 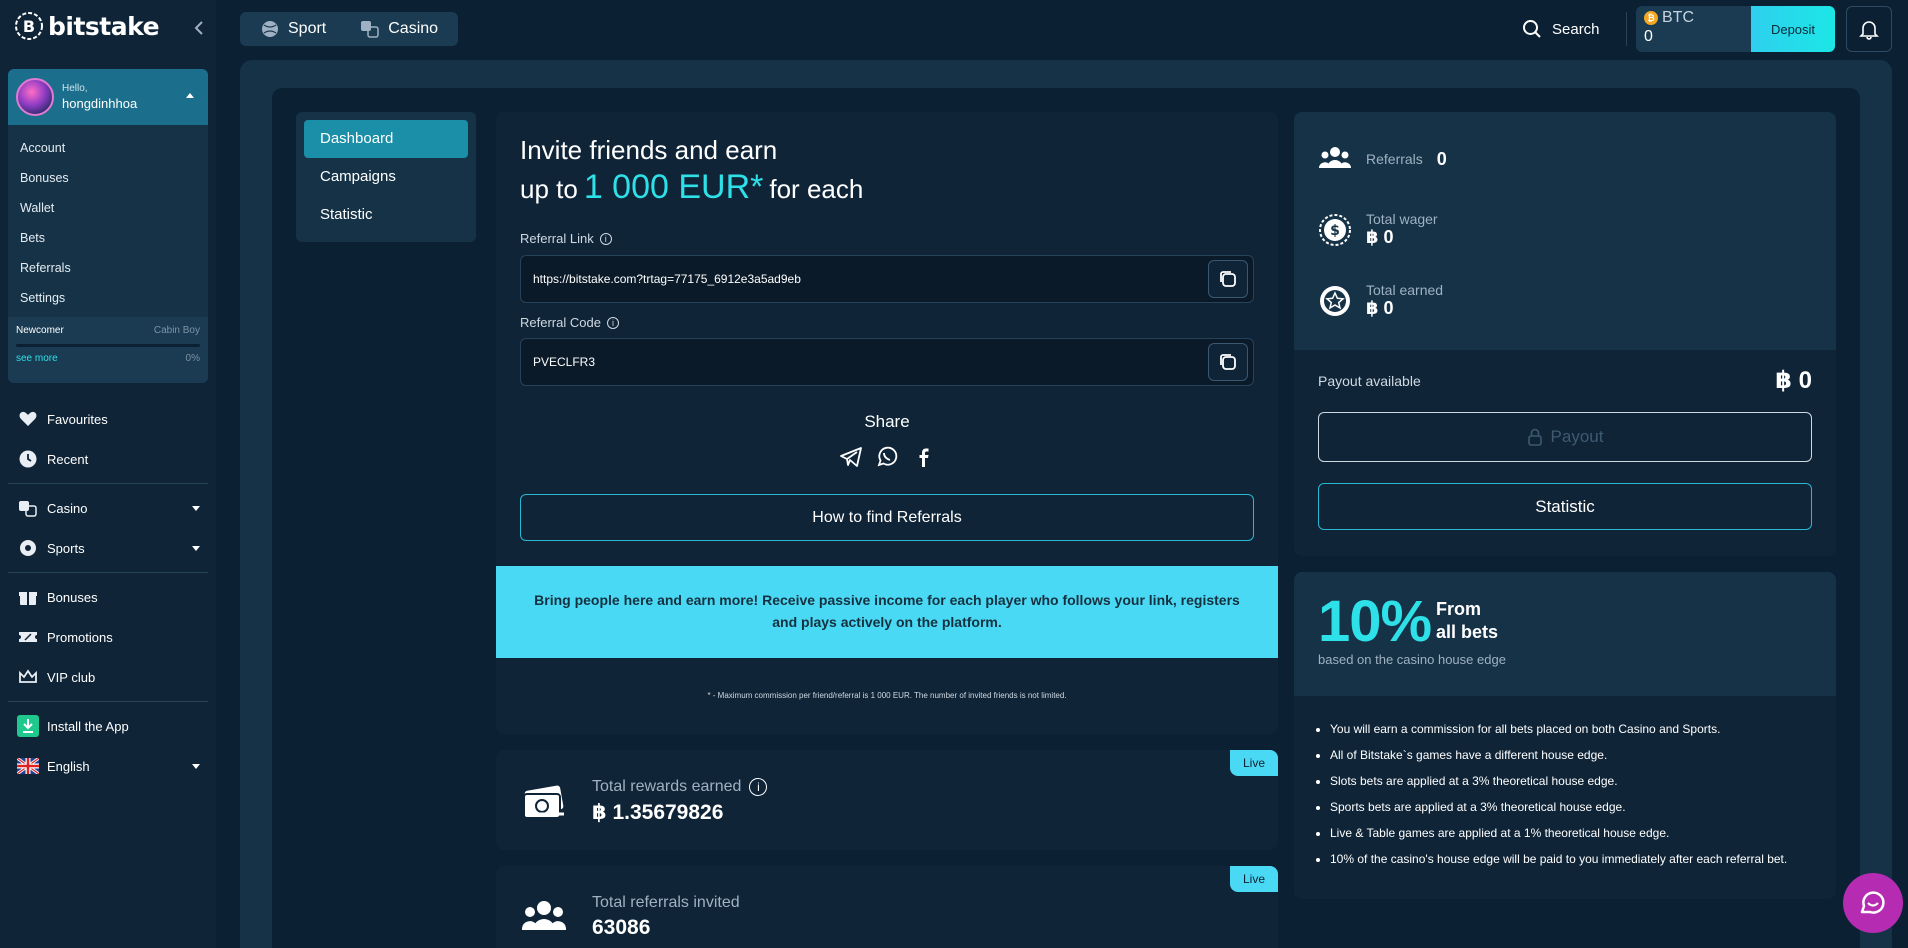 I want to click on rank-current: Newcomer, so click(x=40, y=330).